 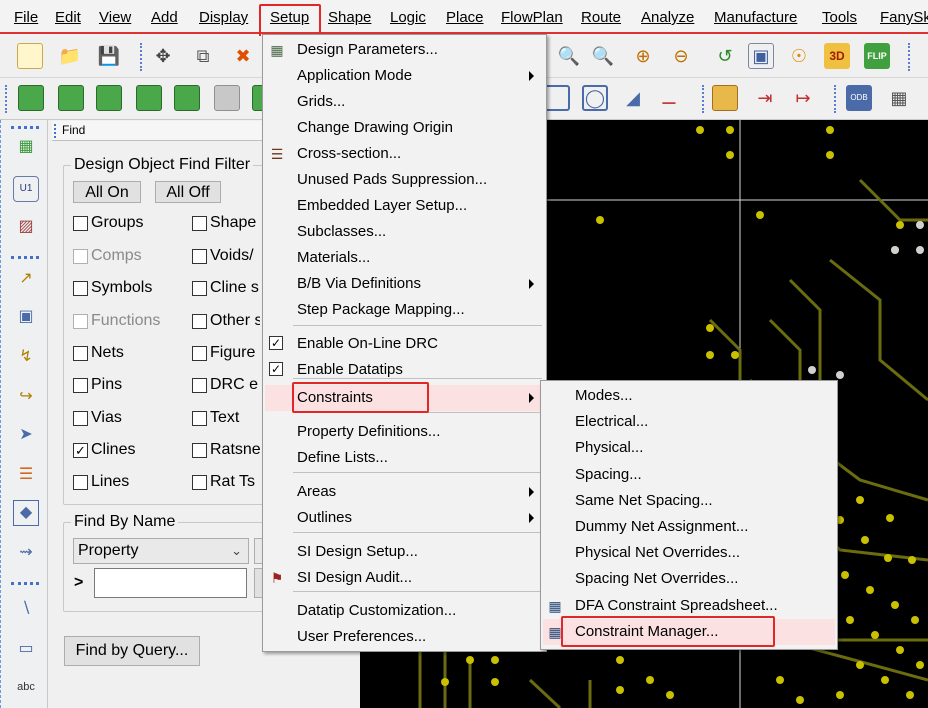 What do you see at coordinates (26, 147) in the screenshot?
I see `general-edit-icon: ▦` at bounding box center [26, 147].